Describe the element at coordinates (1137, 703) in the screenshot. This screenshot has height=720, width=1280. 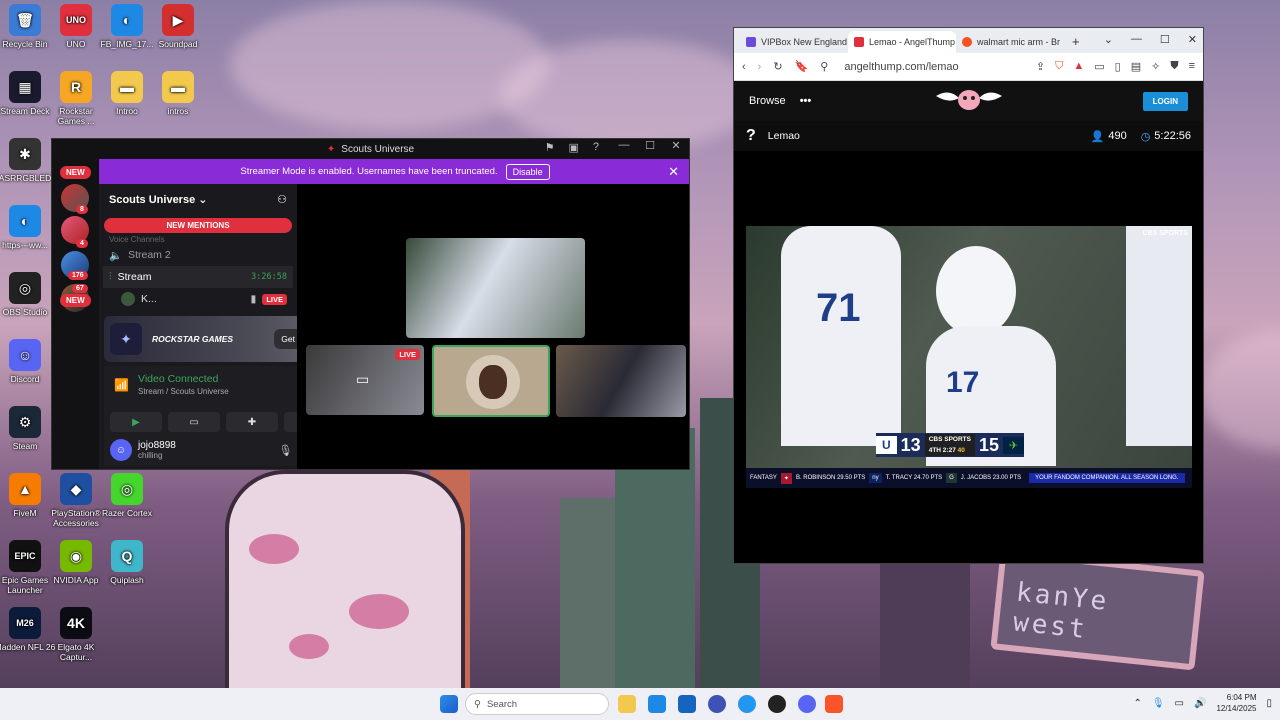
I see `chevron-up-icon: ⌃` at that location.